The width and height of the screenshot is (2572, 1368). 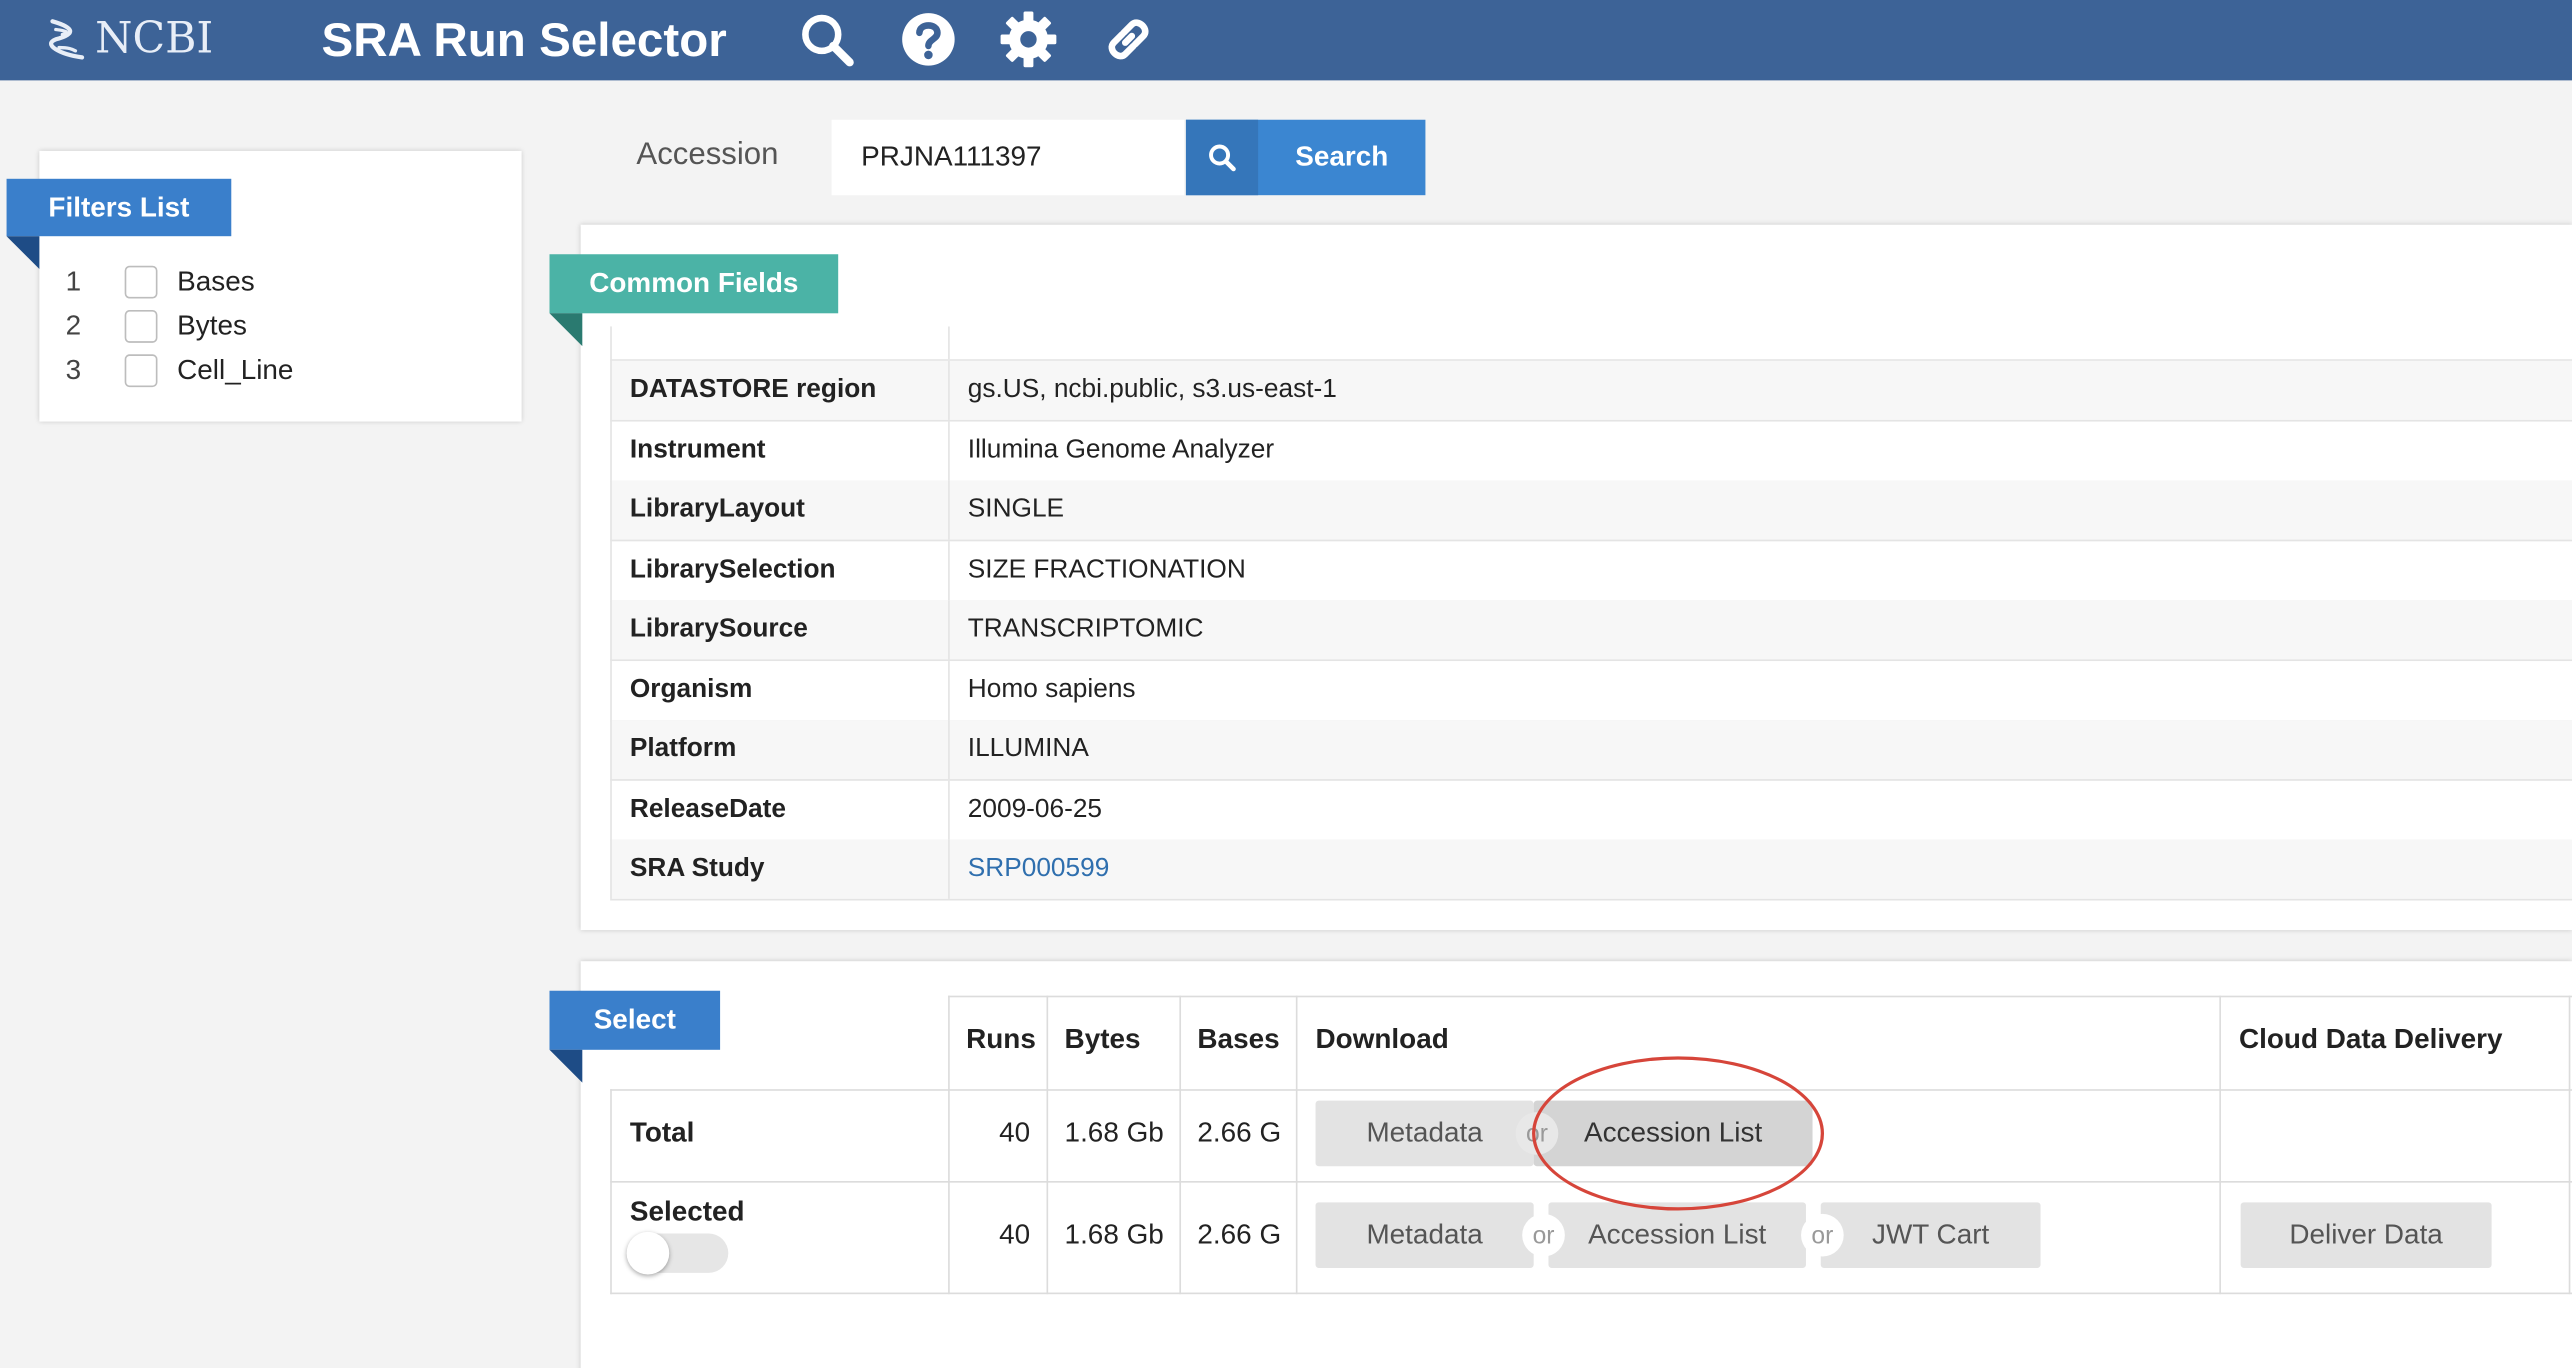 I want to click on common-field-row: LibrarySource TRANSCRIPTOMIC, so click(x=1591, y=631).